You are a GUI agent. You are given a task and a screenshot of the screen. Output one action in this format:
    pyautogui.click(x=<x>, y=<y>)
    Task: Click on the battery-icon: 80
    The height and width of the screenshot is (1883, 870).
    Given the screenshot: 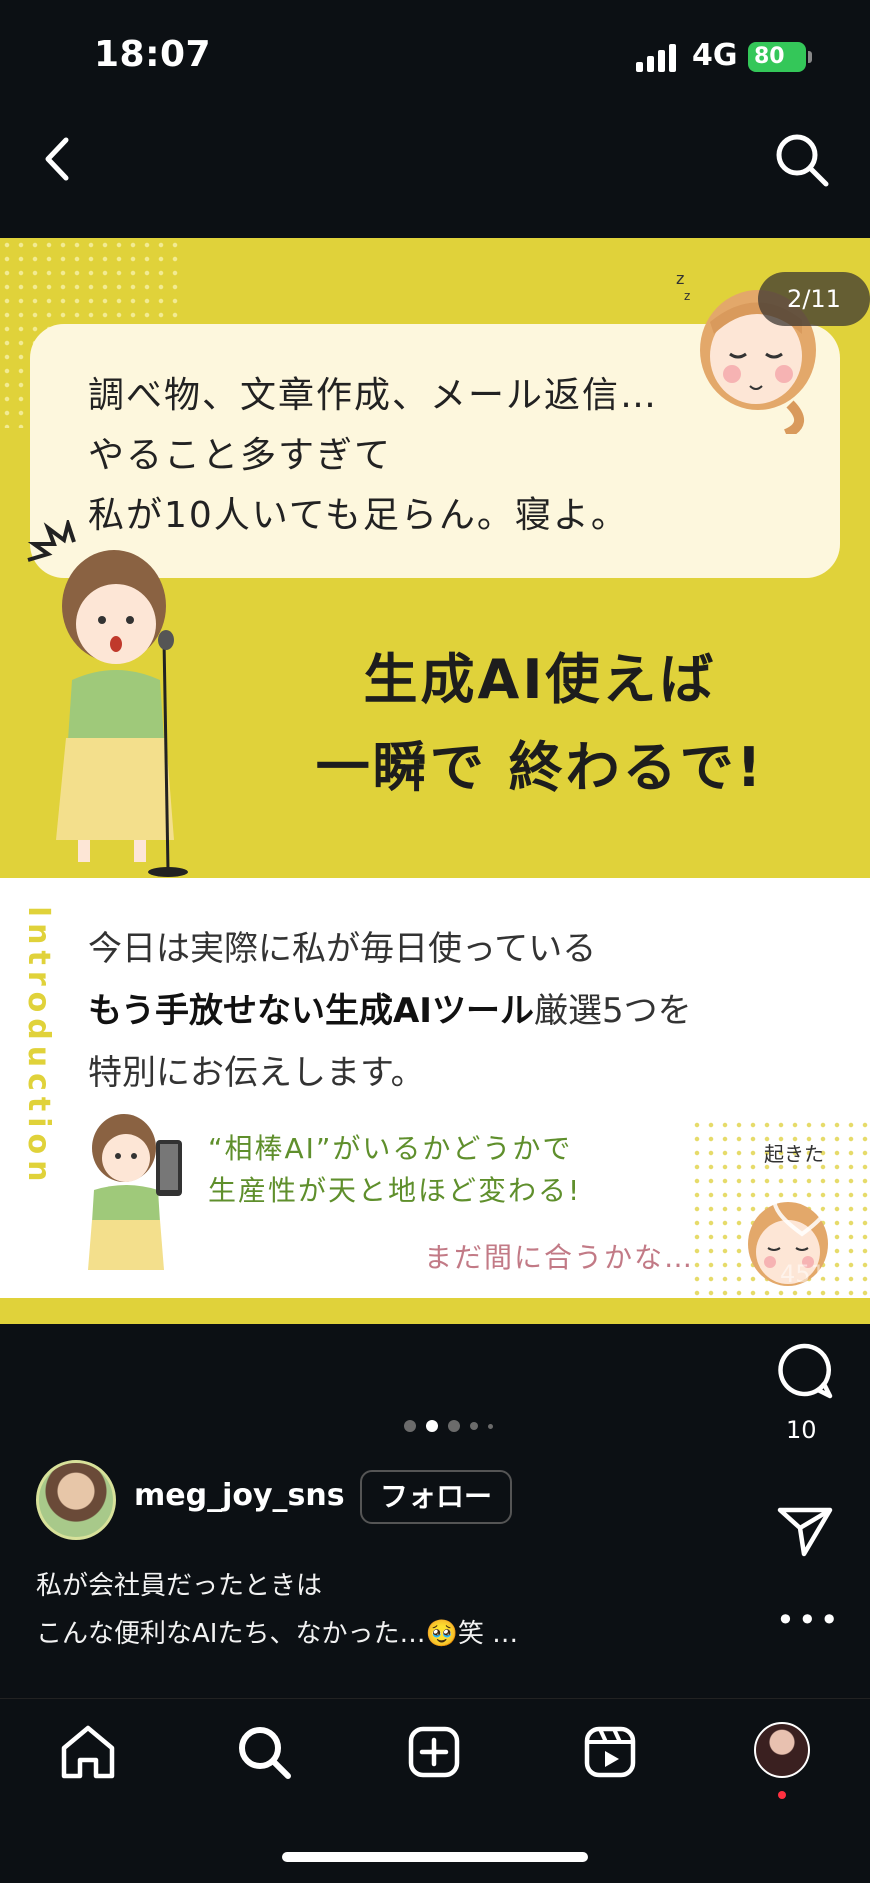 What is the action you would take?
    pyautogui.click(x=777, y=57)
    